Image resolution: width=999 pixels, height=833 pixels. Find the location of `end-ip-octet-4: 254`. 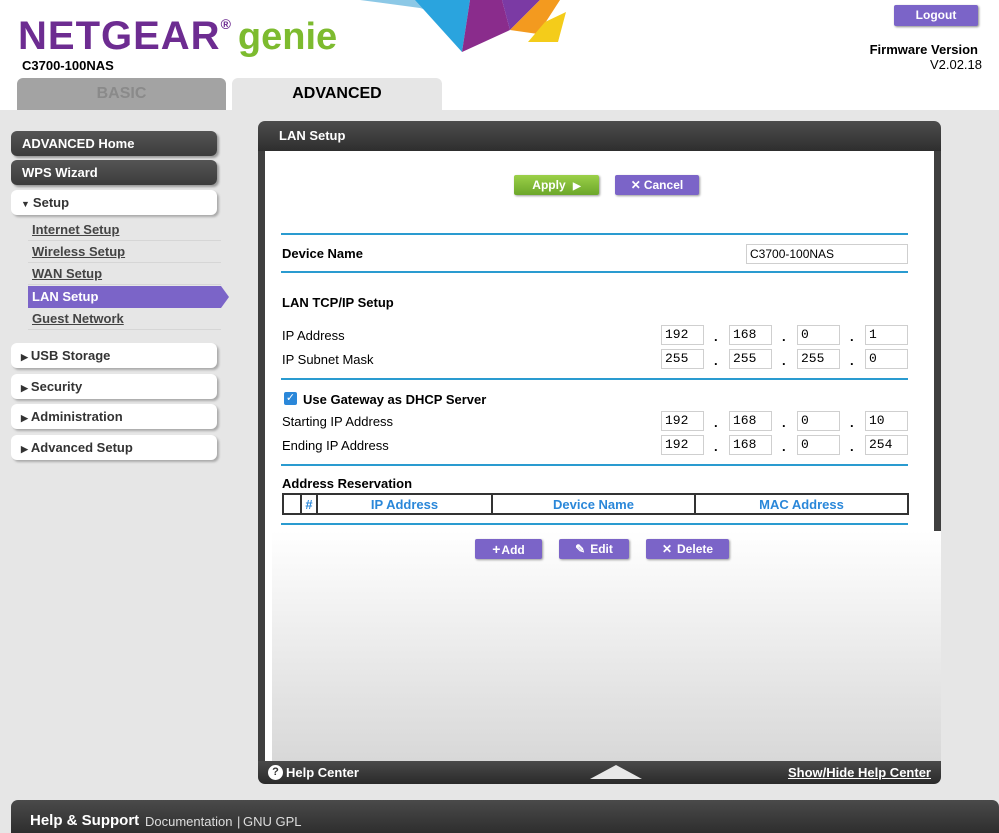

end-ip-octet-4: 254 is located at coordinates (886, 445).